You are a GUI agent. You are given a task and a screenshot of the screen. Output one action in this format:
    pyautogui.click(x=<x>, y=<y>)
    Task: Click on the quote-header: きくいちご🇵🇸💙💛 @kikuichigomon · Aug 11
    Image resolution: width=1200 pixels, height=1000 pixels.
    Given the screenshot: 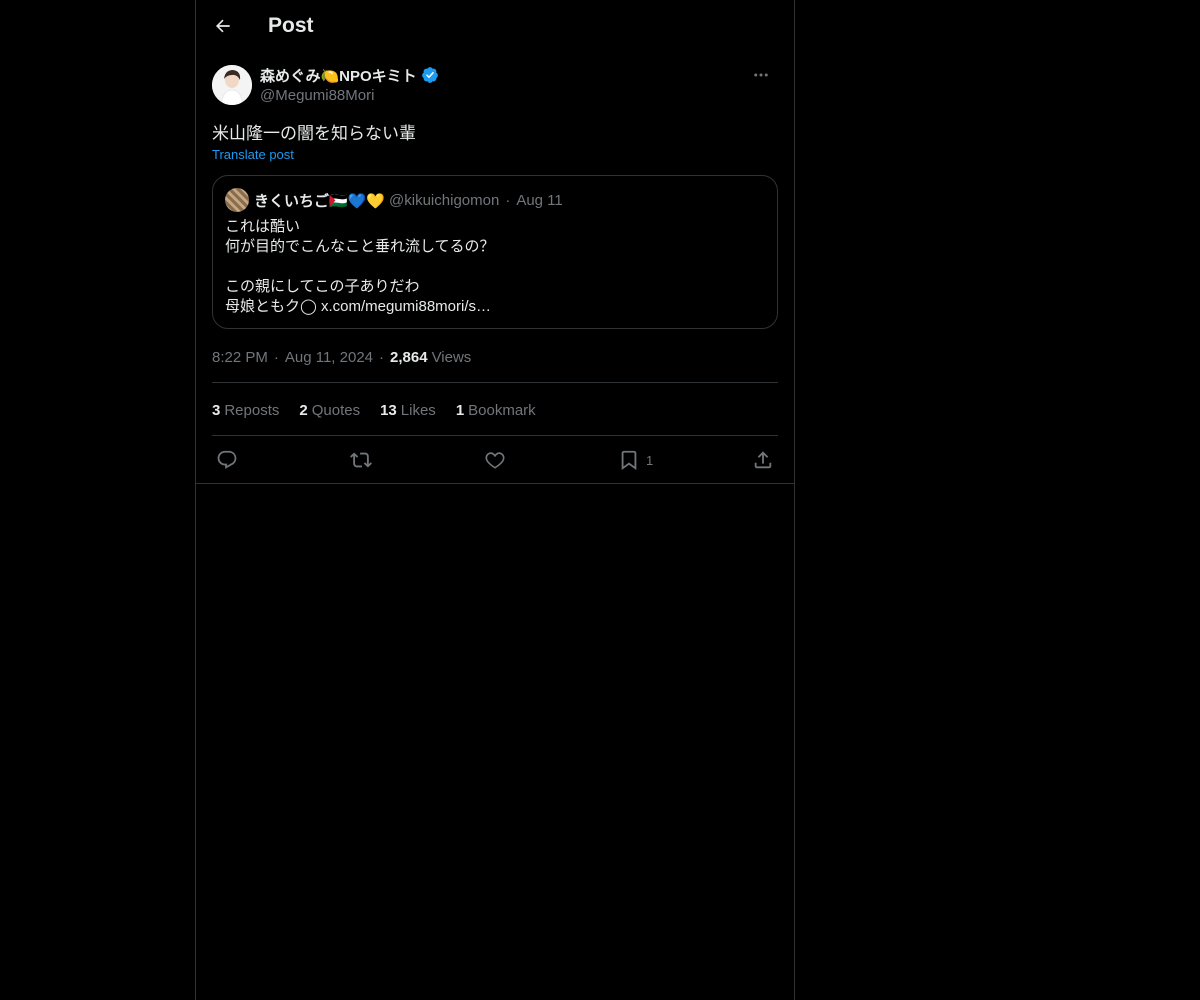 What is the action you would take?
    pyautogui.click(x=394, y=200)
    